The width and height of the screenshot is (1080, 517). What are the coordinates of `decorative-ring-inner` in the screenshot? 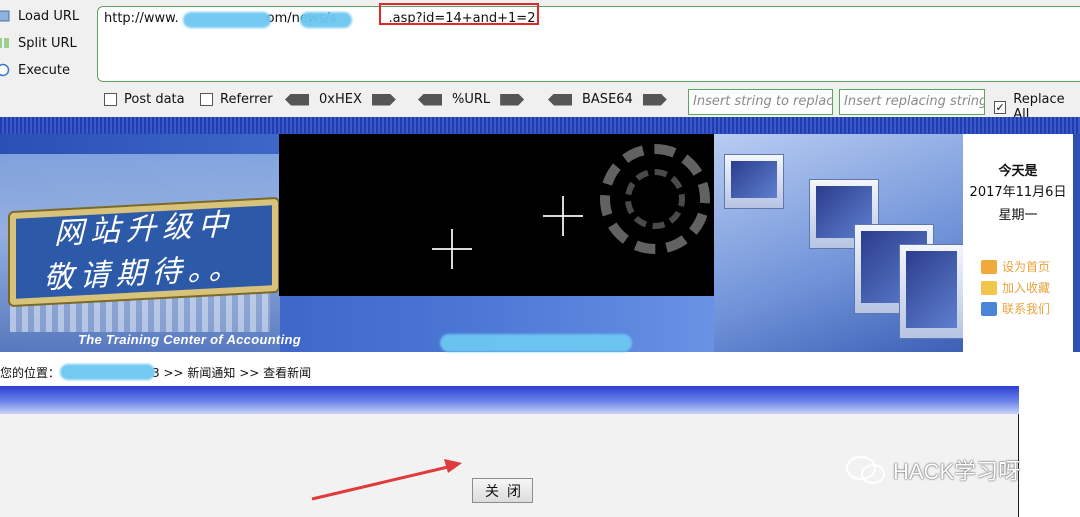 It's located at (655, 199).